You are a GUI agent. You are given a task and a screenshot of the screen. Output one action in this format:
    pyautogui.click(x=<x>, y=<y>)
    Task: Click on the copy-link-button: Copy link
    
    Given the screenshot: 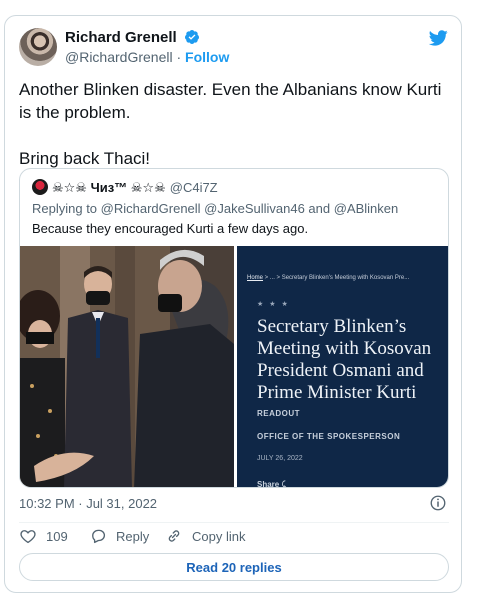 What is the action you would take?
    pyautogui.click(x=205, y=536)
    